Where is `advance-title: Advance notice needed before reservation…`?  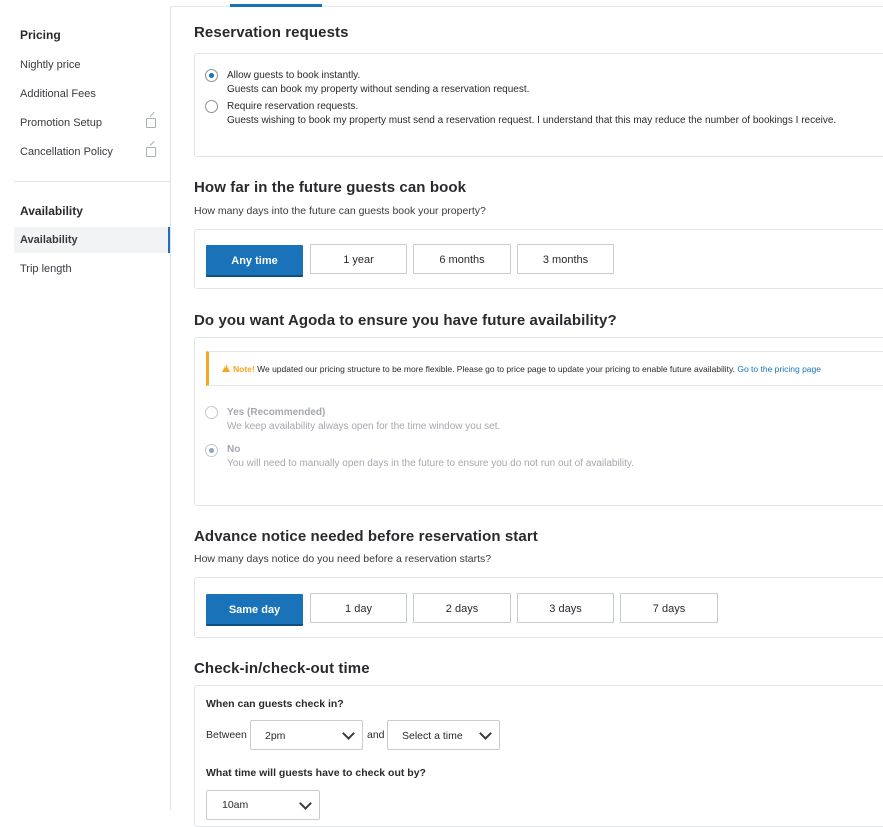
advance-title: Advance notice needed before reservation… is located at coordinates (366, 536).